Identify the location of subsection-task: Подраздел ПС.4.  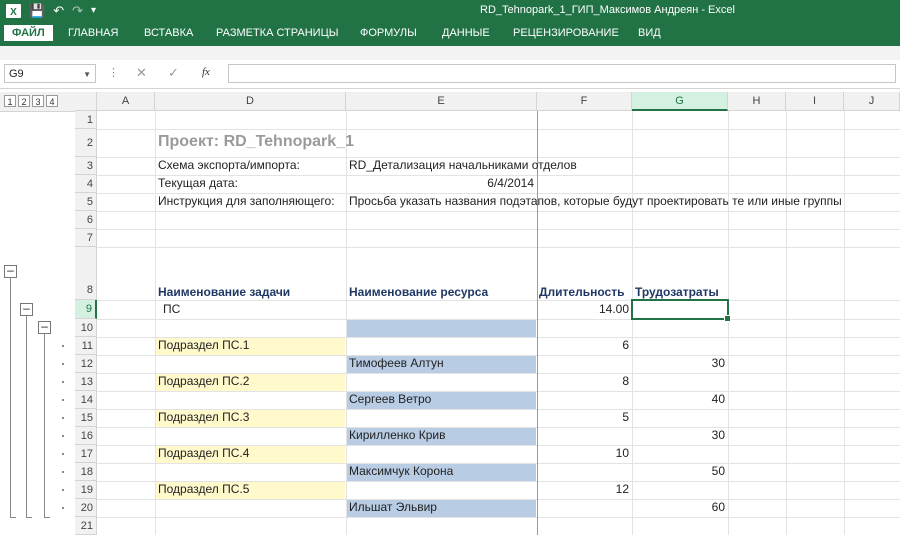
(203, 453).